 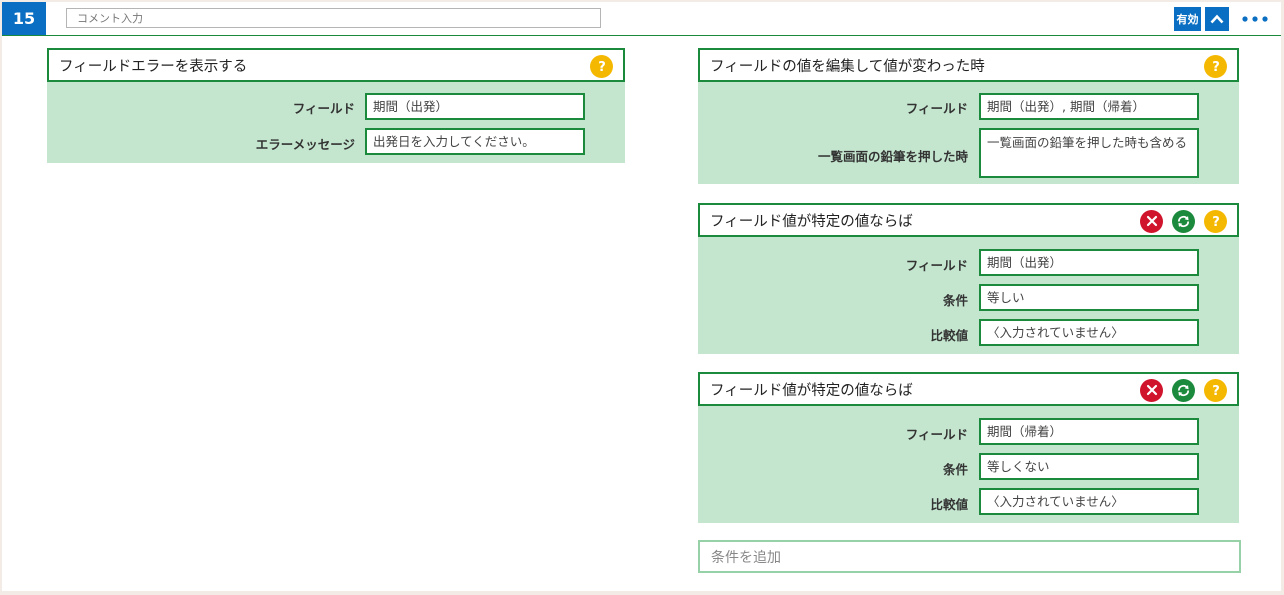 I want to click on action-block-header: フィールドエラーを表示する ?, so click(x=336, y=65).